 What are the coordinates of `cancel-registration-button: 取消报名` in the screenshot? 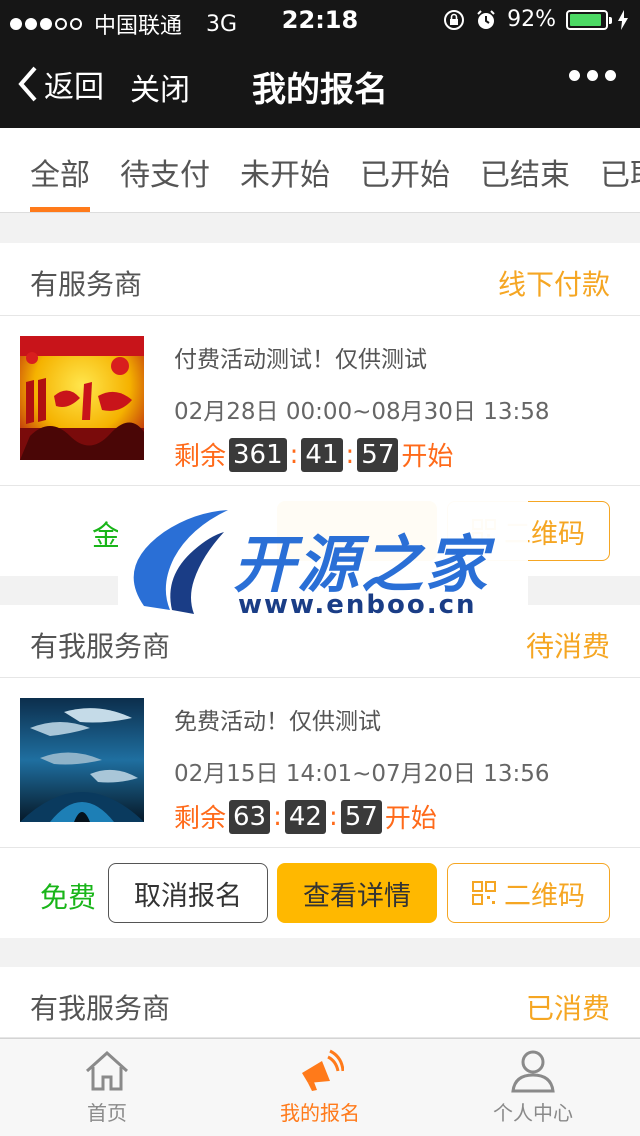 It's located at (188, 893).